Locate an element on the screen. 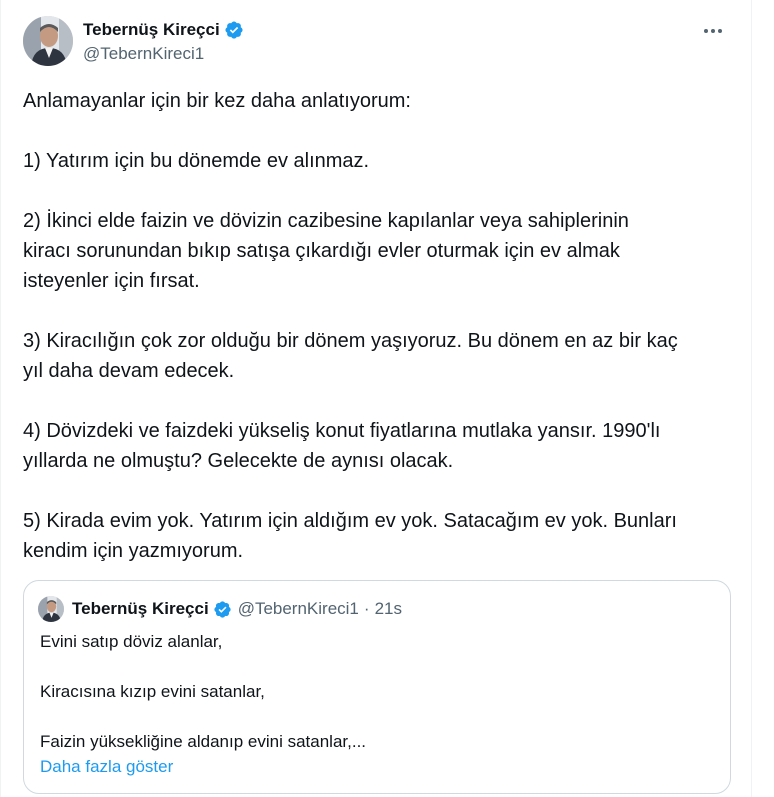  tweet-header: Tebernüş Kireçci @TebernKireci1 is located at coordinates (379, 42).